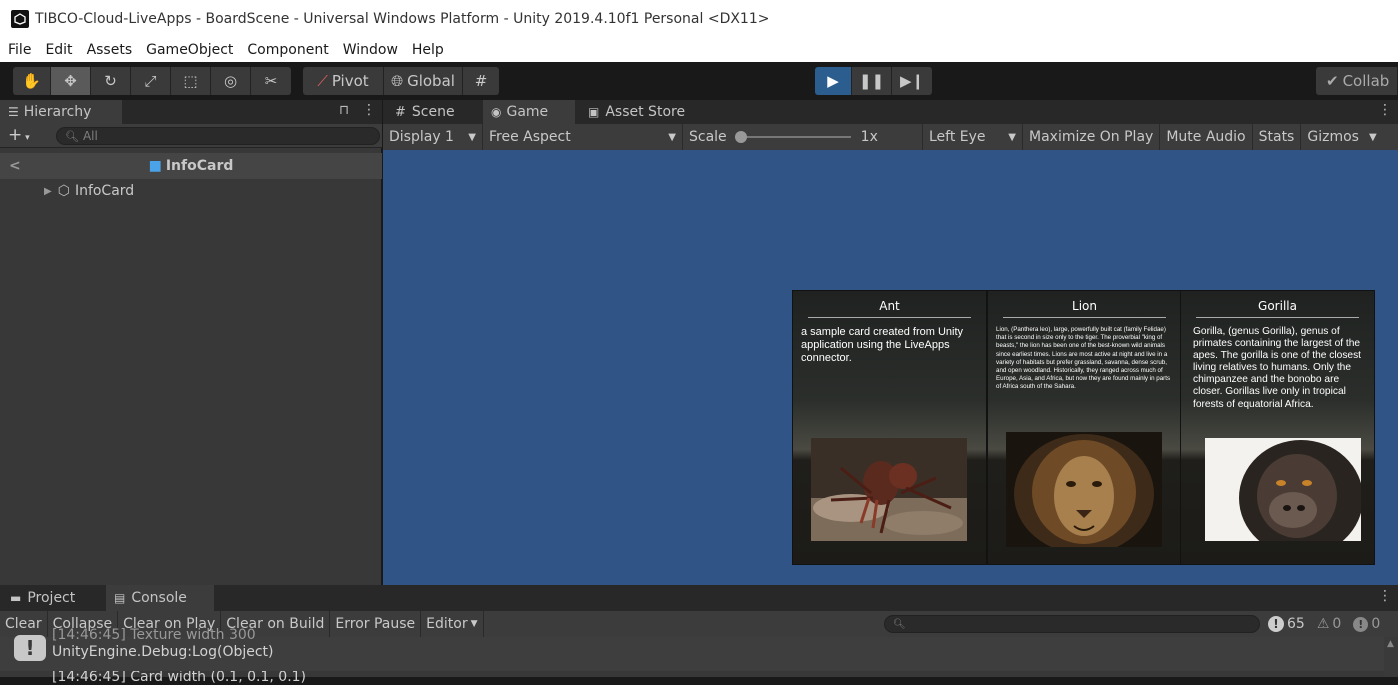 This screenshot has height=685, width=1398. Describe the element at coordinates (19, 50) in the screenshot. I see `menu-file: File` at that location.